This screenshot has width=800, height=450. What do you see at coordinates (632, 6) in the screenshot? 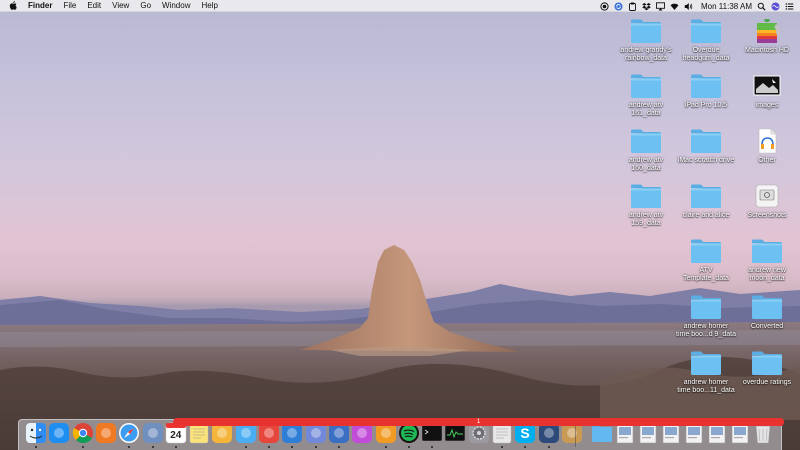
I see `clipboard-icon` at bounding box center [632, 6].